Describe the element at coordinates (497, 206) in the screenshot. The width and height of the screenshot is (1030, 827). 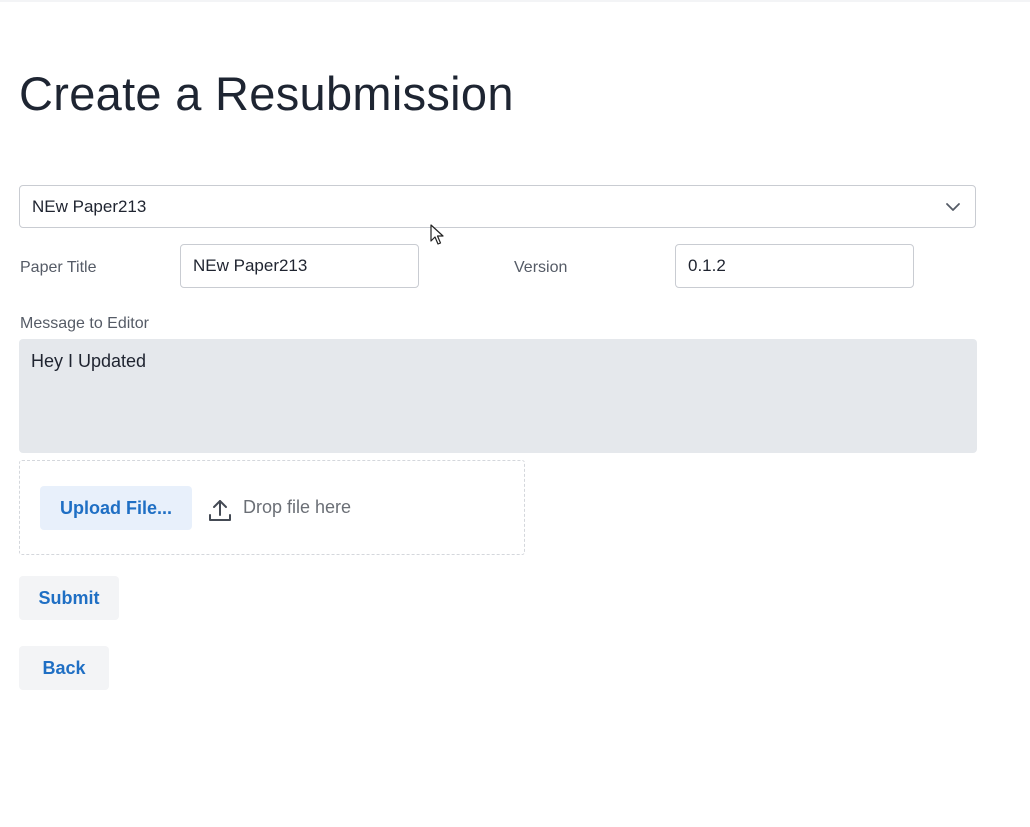
I see `paper-select: NEw Paper213` at that location.